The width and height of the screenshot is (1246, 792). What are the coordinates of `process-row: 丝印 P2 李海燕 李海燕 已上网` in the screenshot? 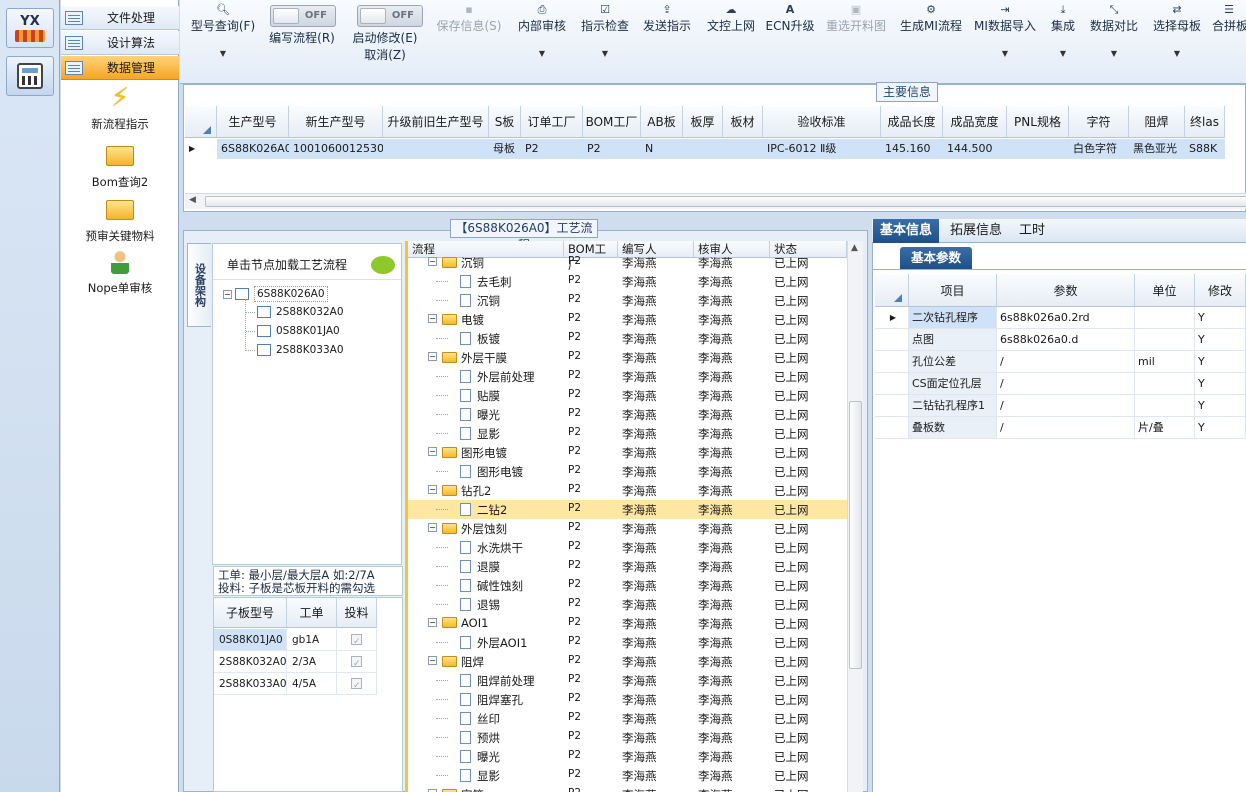 It's located at (627, 718).